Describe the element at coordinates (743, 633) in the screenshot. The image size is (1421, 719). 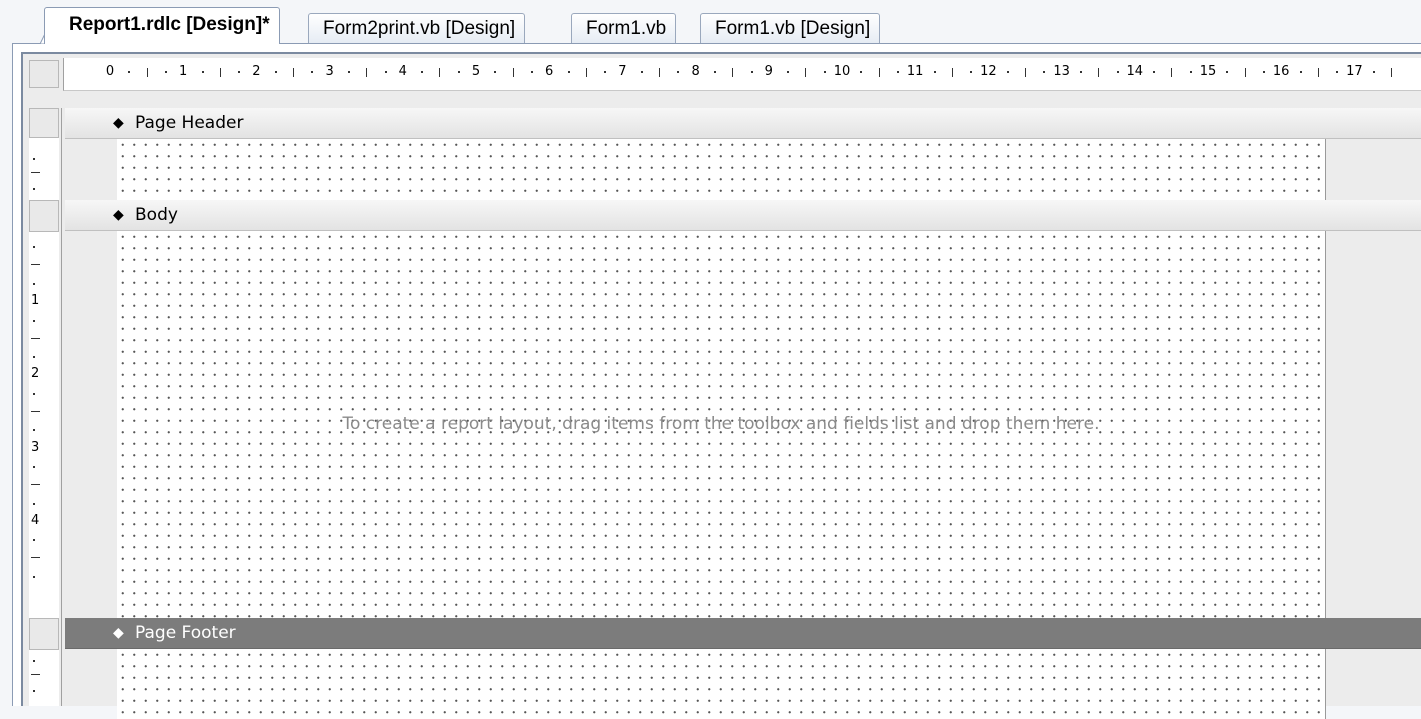
I see `page-footer-band: ◆ Page Footer` at that location.